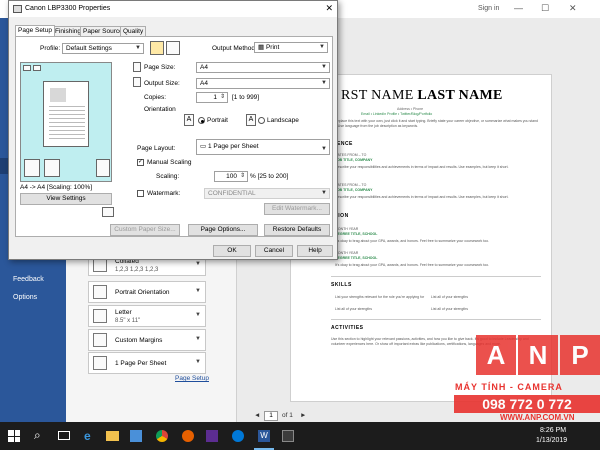 The image size is (600, 450). I want to click on page-layout-label: Page Layout:, so click(156, 148).